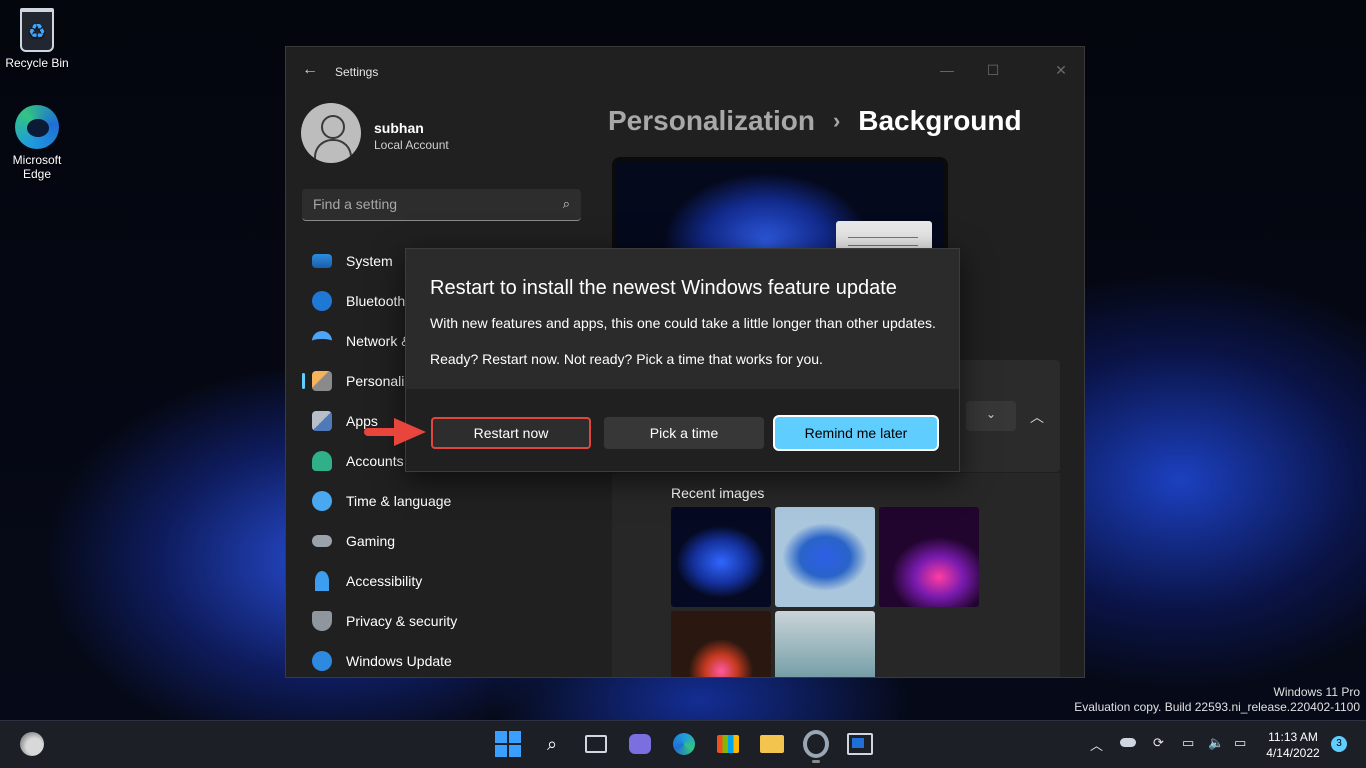  What do you see at coordinates (1188, 743) in the screenshot?
I see `display-icon: ▭` at bounding box center [1188, 743].